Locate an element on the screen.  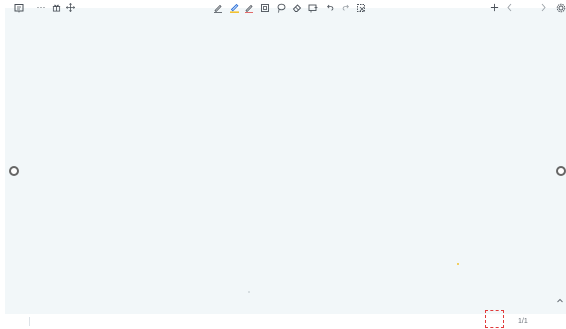
shapes-tool-button is located at coordinates (264, 7).